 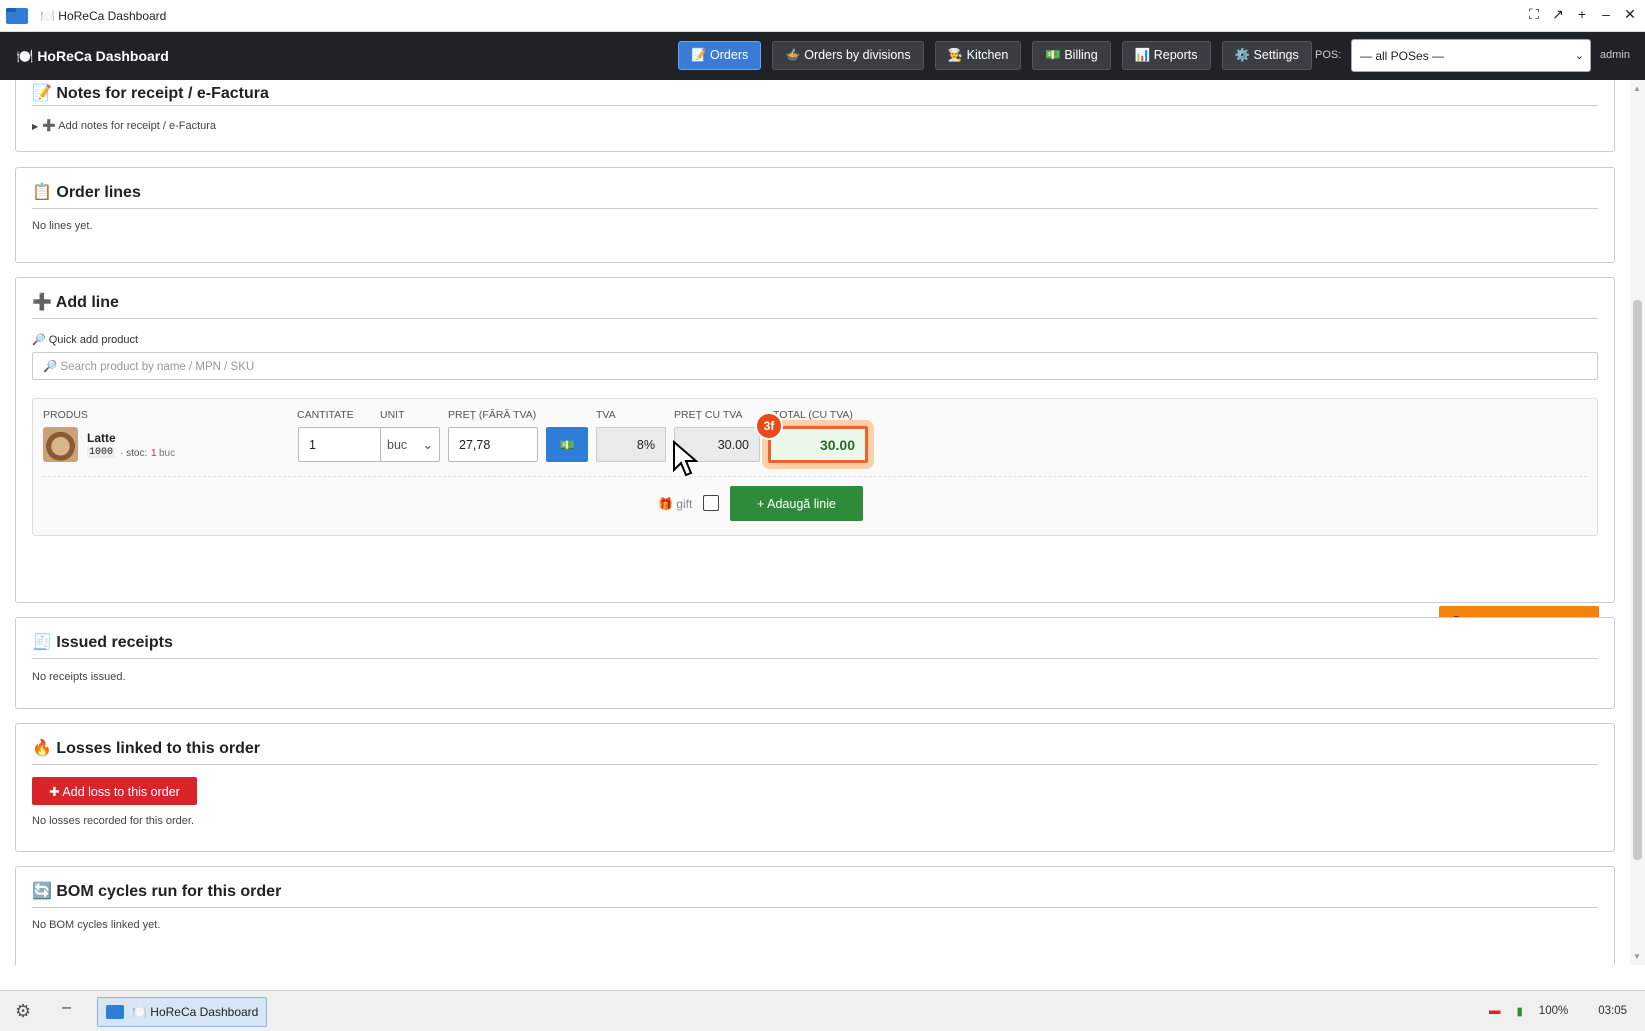 What do you see at coordinates (675, 504) in the screenshot?
I see `gift-label: 🎁 gift` at bounding box center [675, 504].